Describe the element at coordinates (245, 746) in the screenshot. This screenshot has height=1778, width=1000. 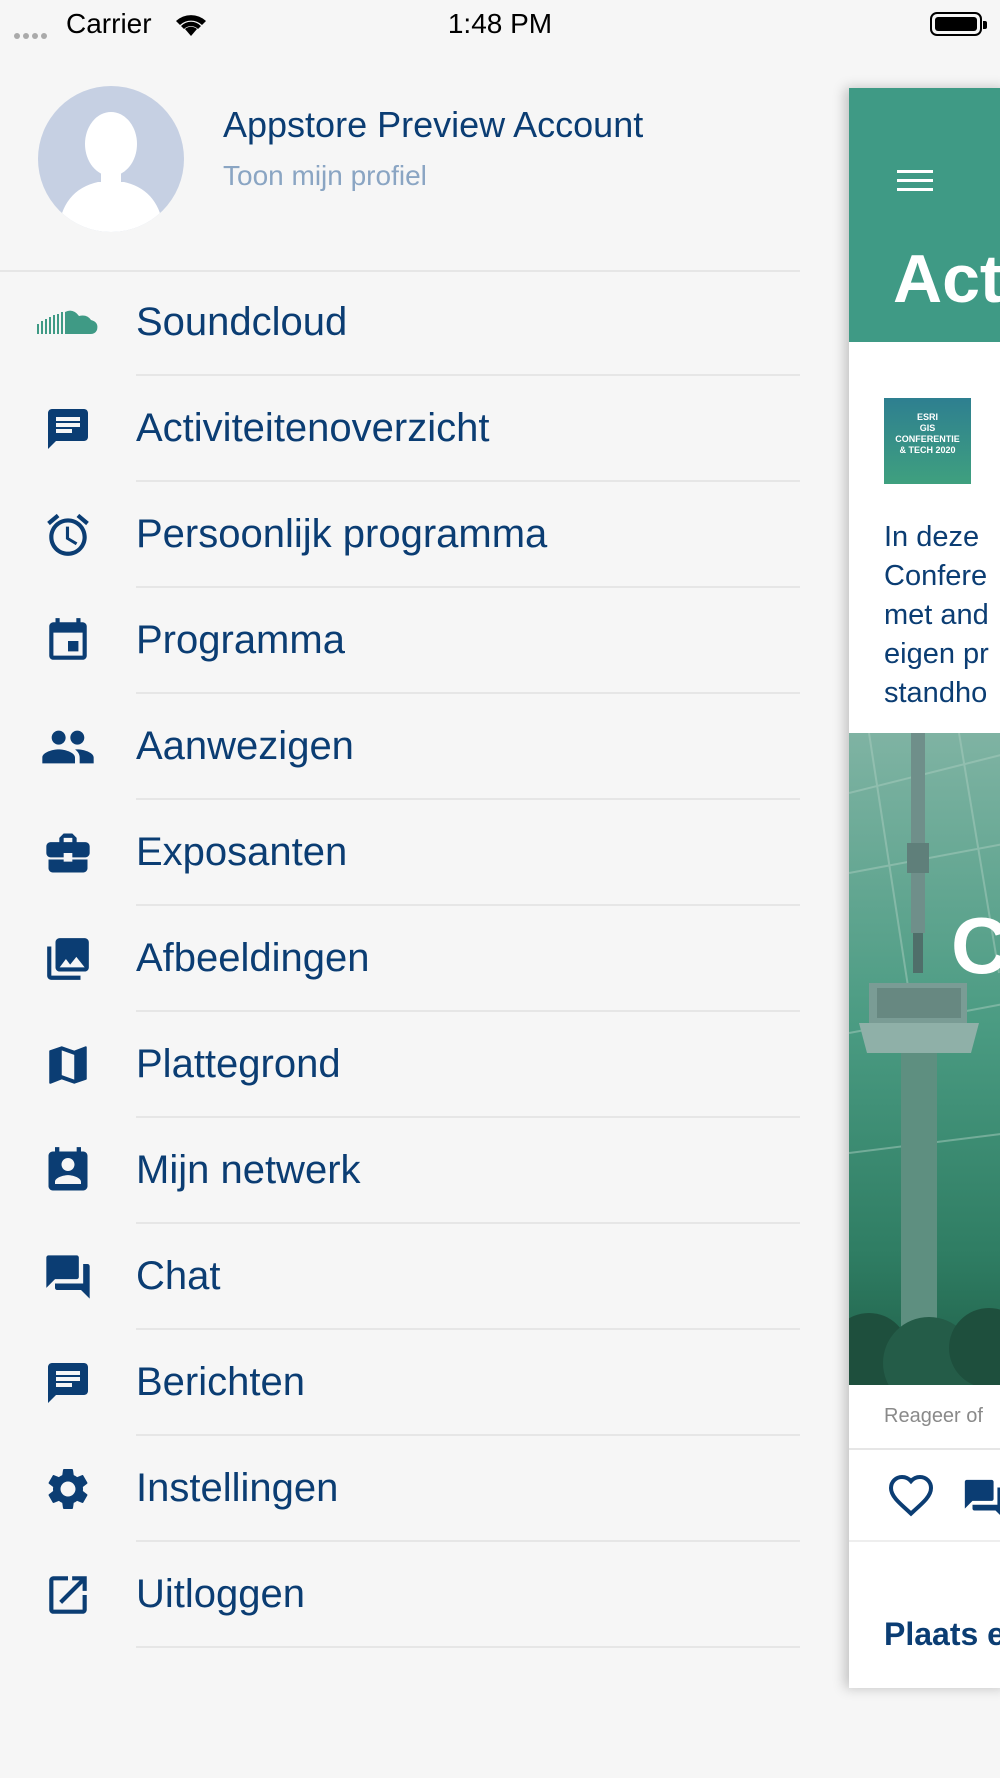
I see `menu-label: Aanwezigen` at that location.